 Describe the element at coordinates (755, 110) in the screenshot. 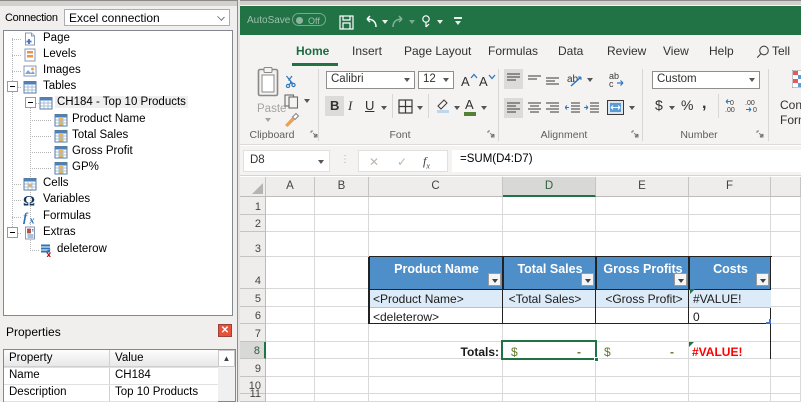

I see `svg-text: 0` at that location.